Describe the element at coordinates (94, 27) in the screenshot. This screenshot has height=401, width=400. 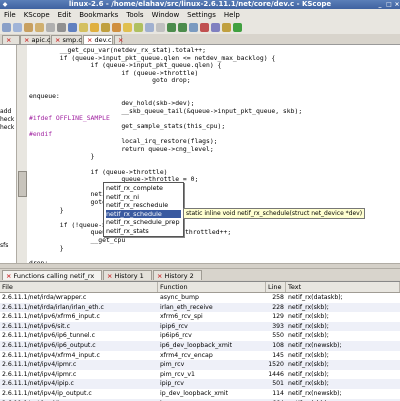
I see `definition-icon` at that location.